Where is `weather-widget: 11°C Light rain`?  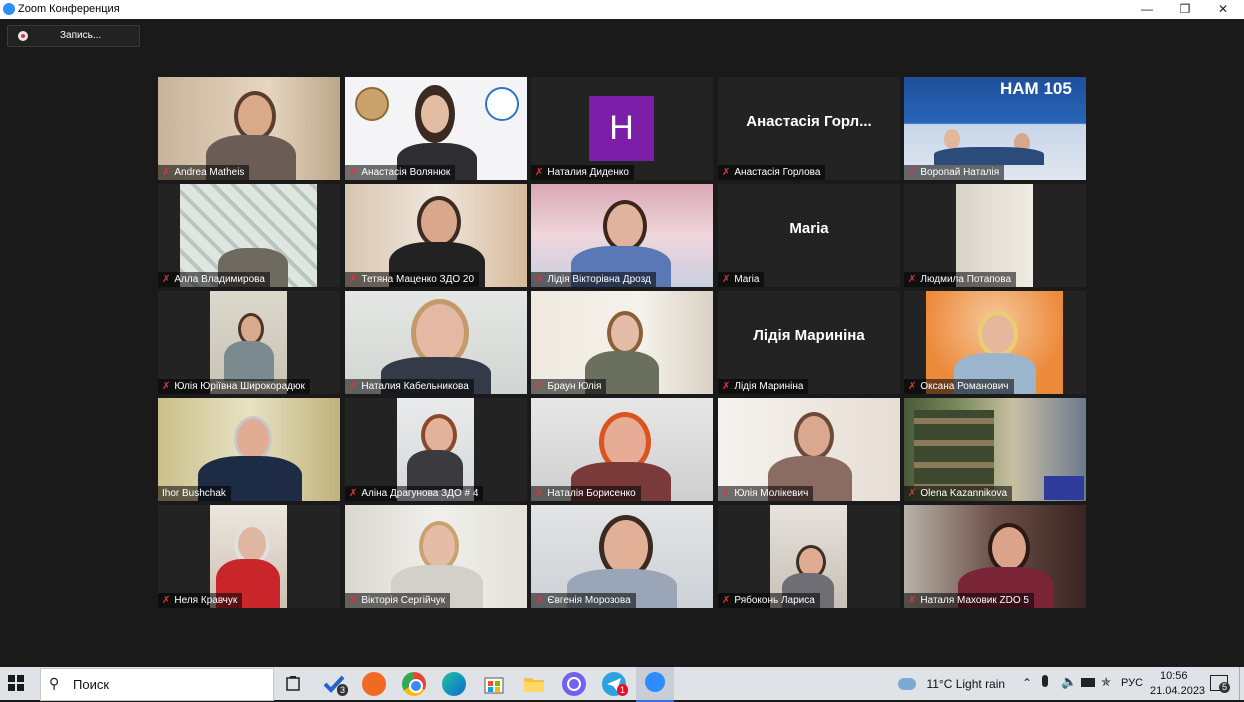 weather-widget: 11°C Light rain is located at coordinates (951, 684).